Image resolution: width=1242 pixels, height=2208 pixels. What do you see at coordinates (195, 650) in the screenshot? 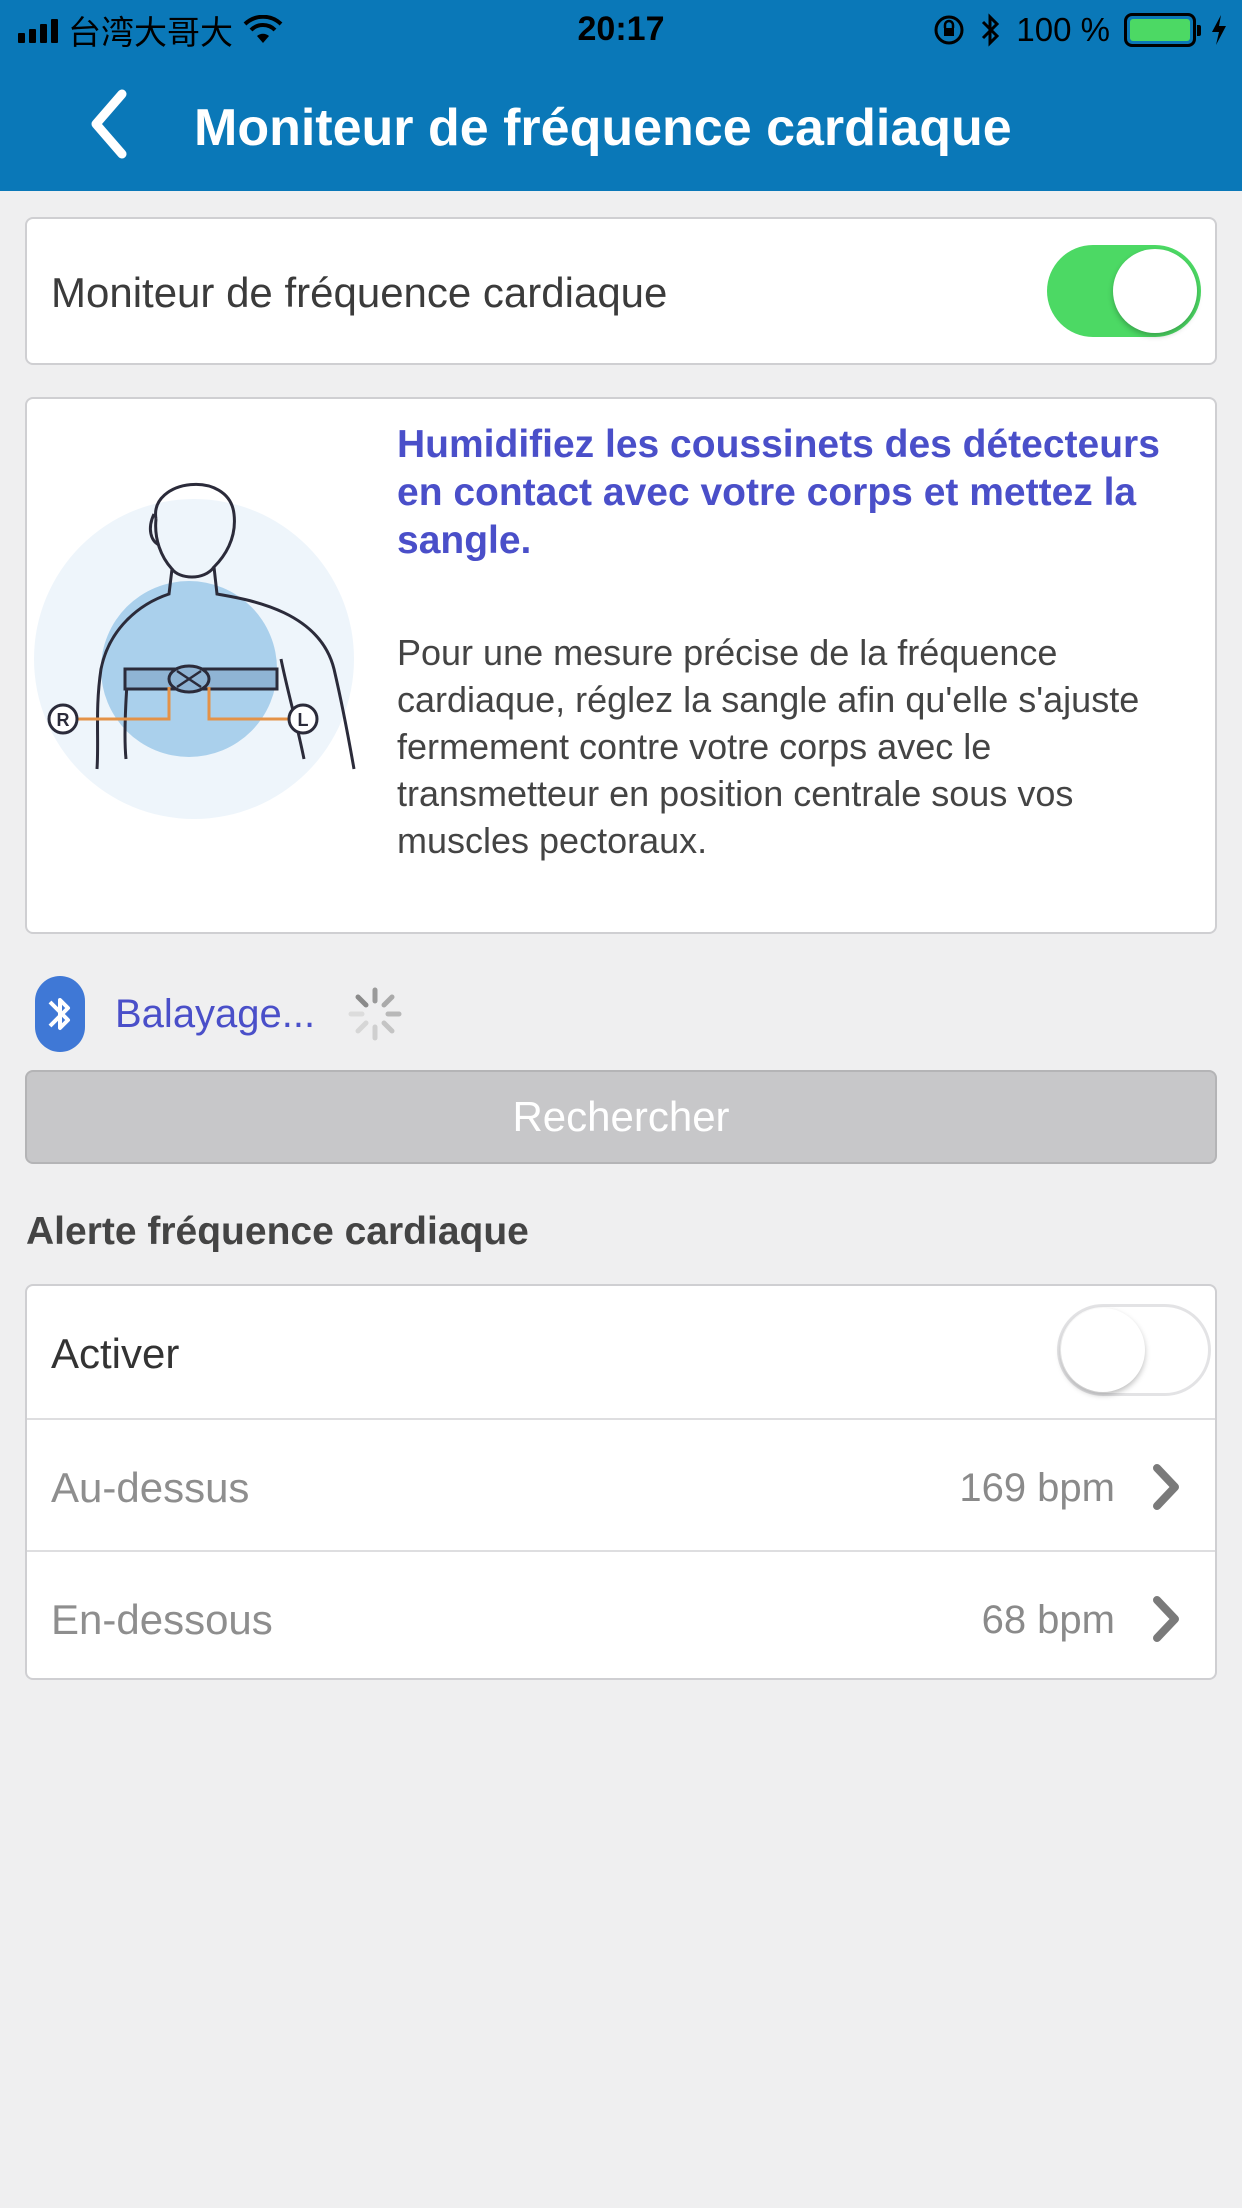
I see `chest-strap-illustration: R L` at bounding box center [195, 650].